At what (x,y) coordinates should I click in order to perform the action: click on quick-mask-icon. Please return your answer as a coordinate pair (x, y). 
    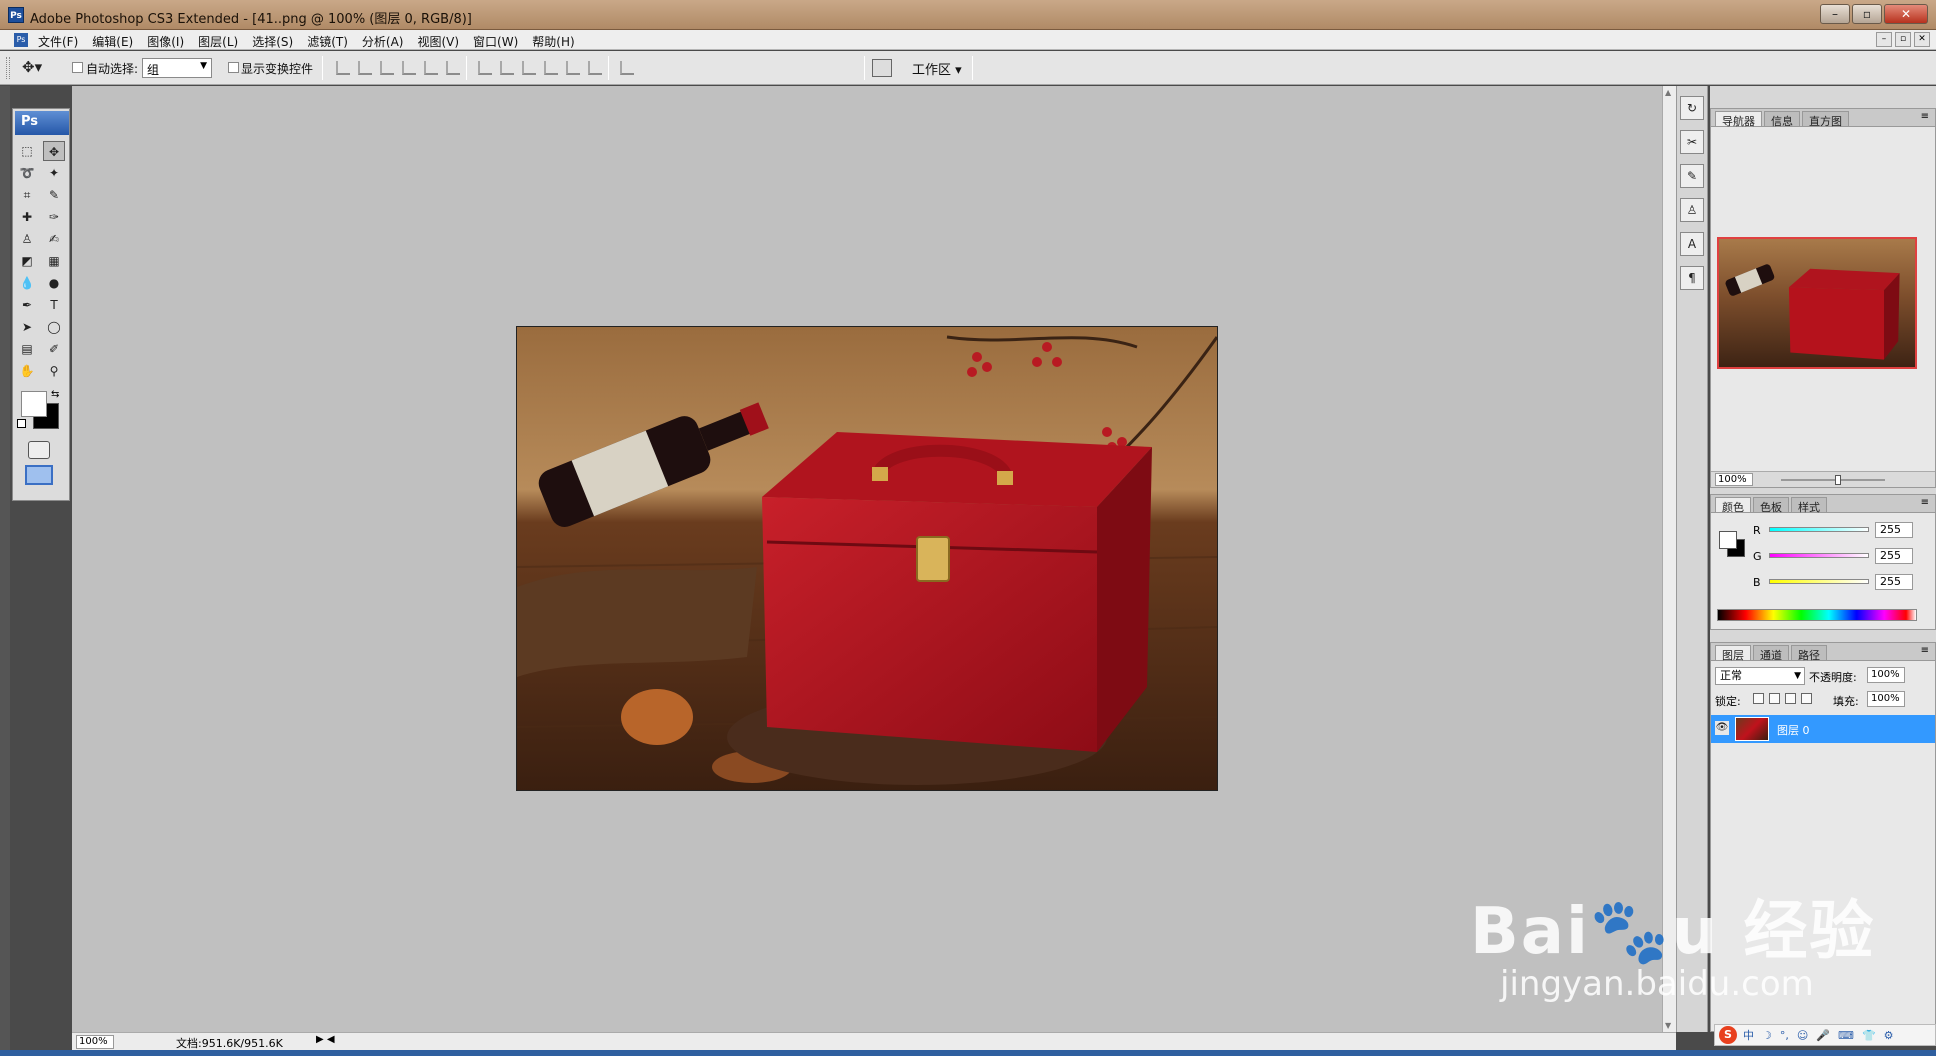
    Looking at the image, I should click on (39, 450).